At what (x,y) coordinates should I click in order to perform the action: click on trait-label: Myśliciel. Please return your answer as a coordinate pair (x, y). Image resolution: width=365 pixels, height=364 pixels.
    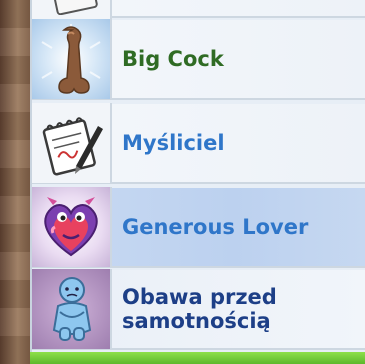
    Looking at the image, I should click on (173, 143).